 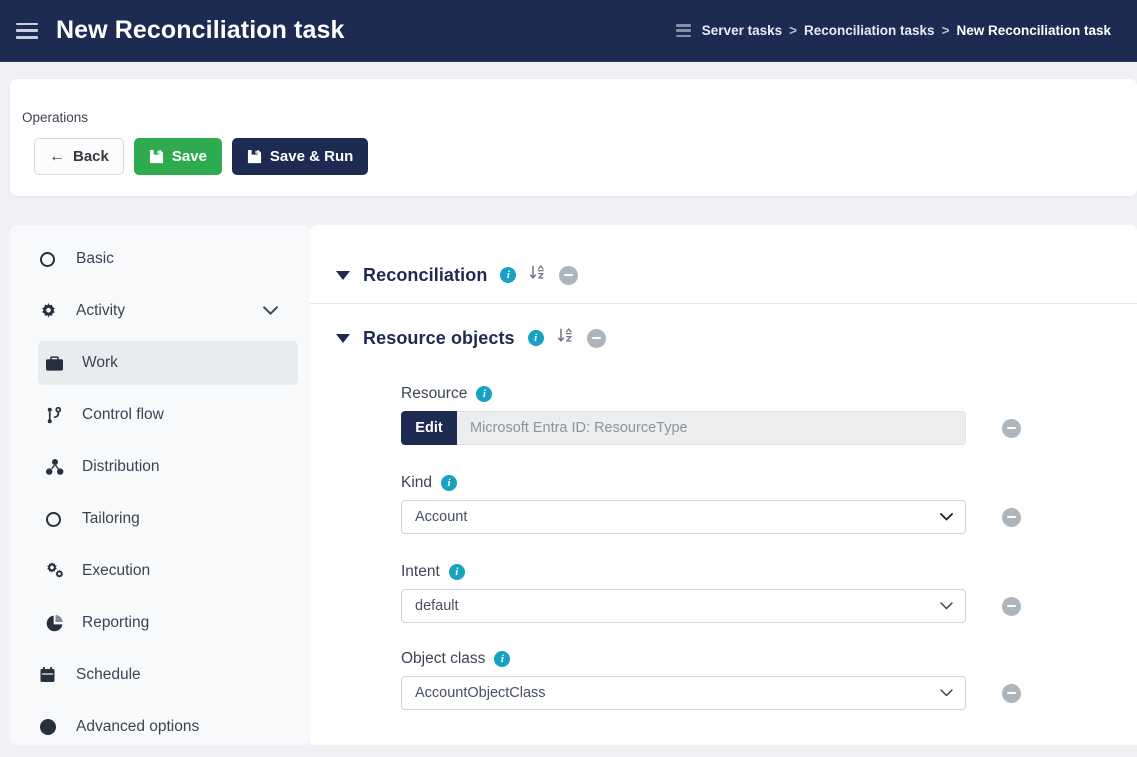 I want to click on sidebar-item-basic: Basic, so click(x=160, y=259).